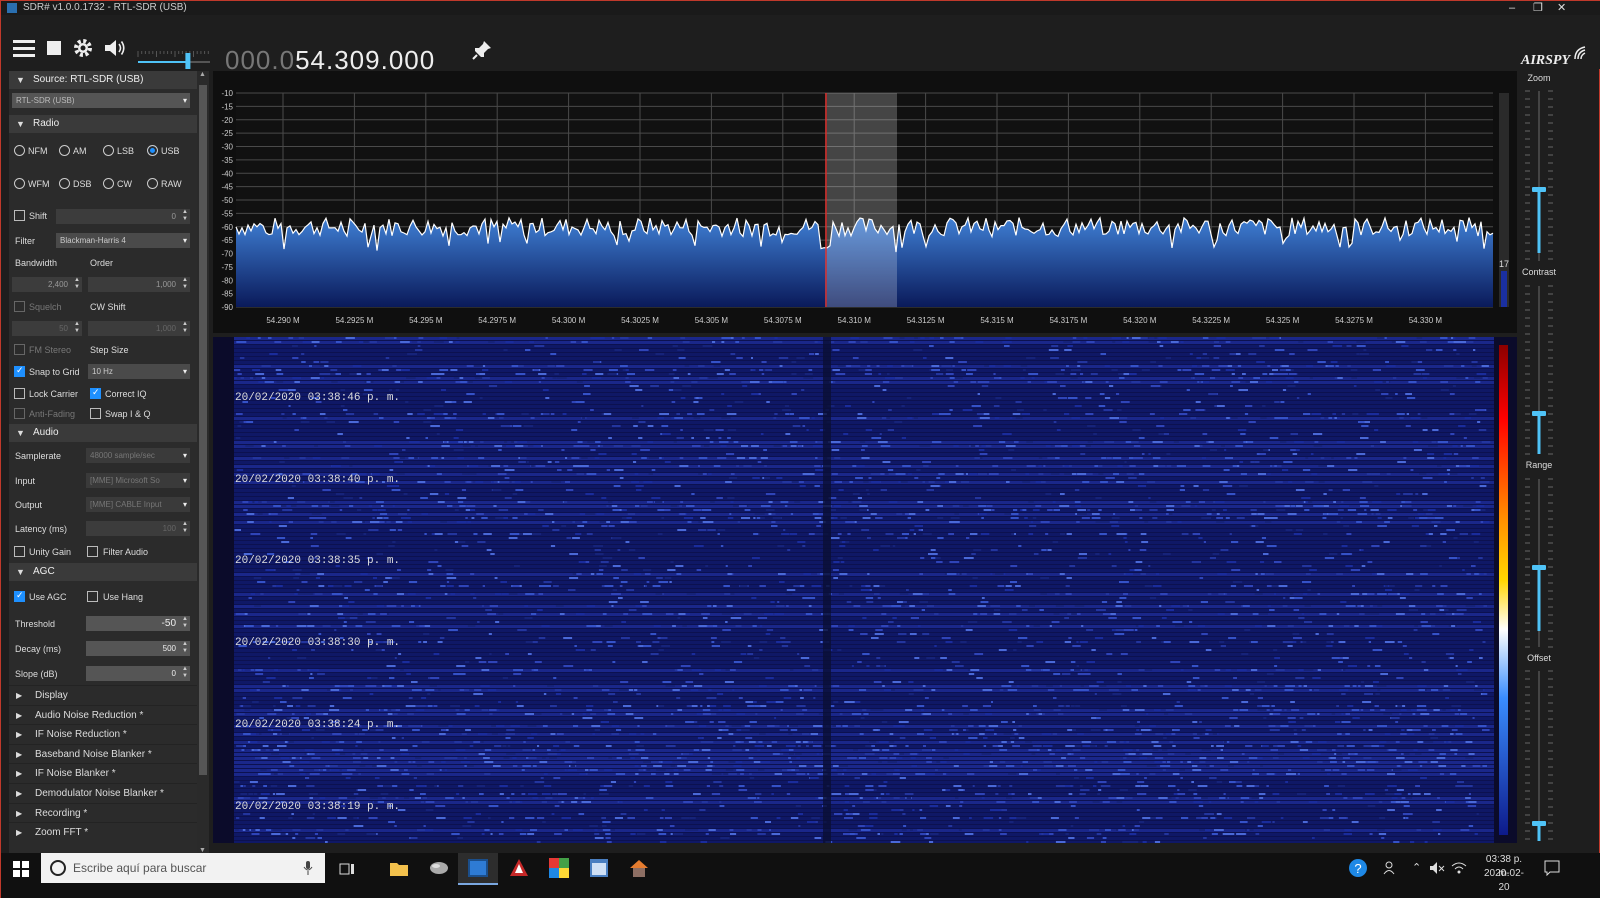 The height and width of the screenshot is (898, 1600). What do you see at coordinates (19, 150) in the screenshot?
I see `mode-radio-nfm` at bounding box center [19, 150].